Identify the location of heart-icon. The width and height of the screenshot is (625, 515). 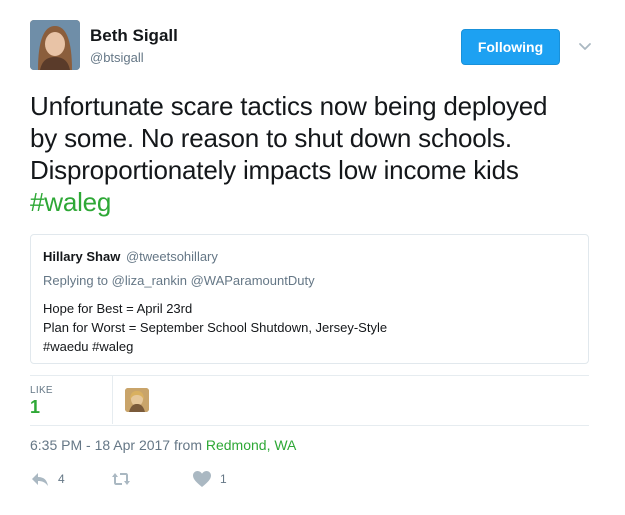
(202, 479).